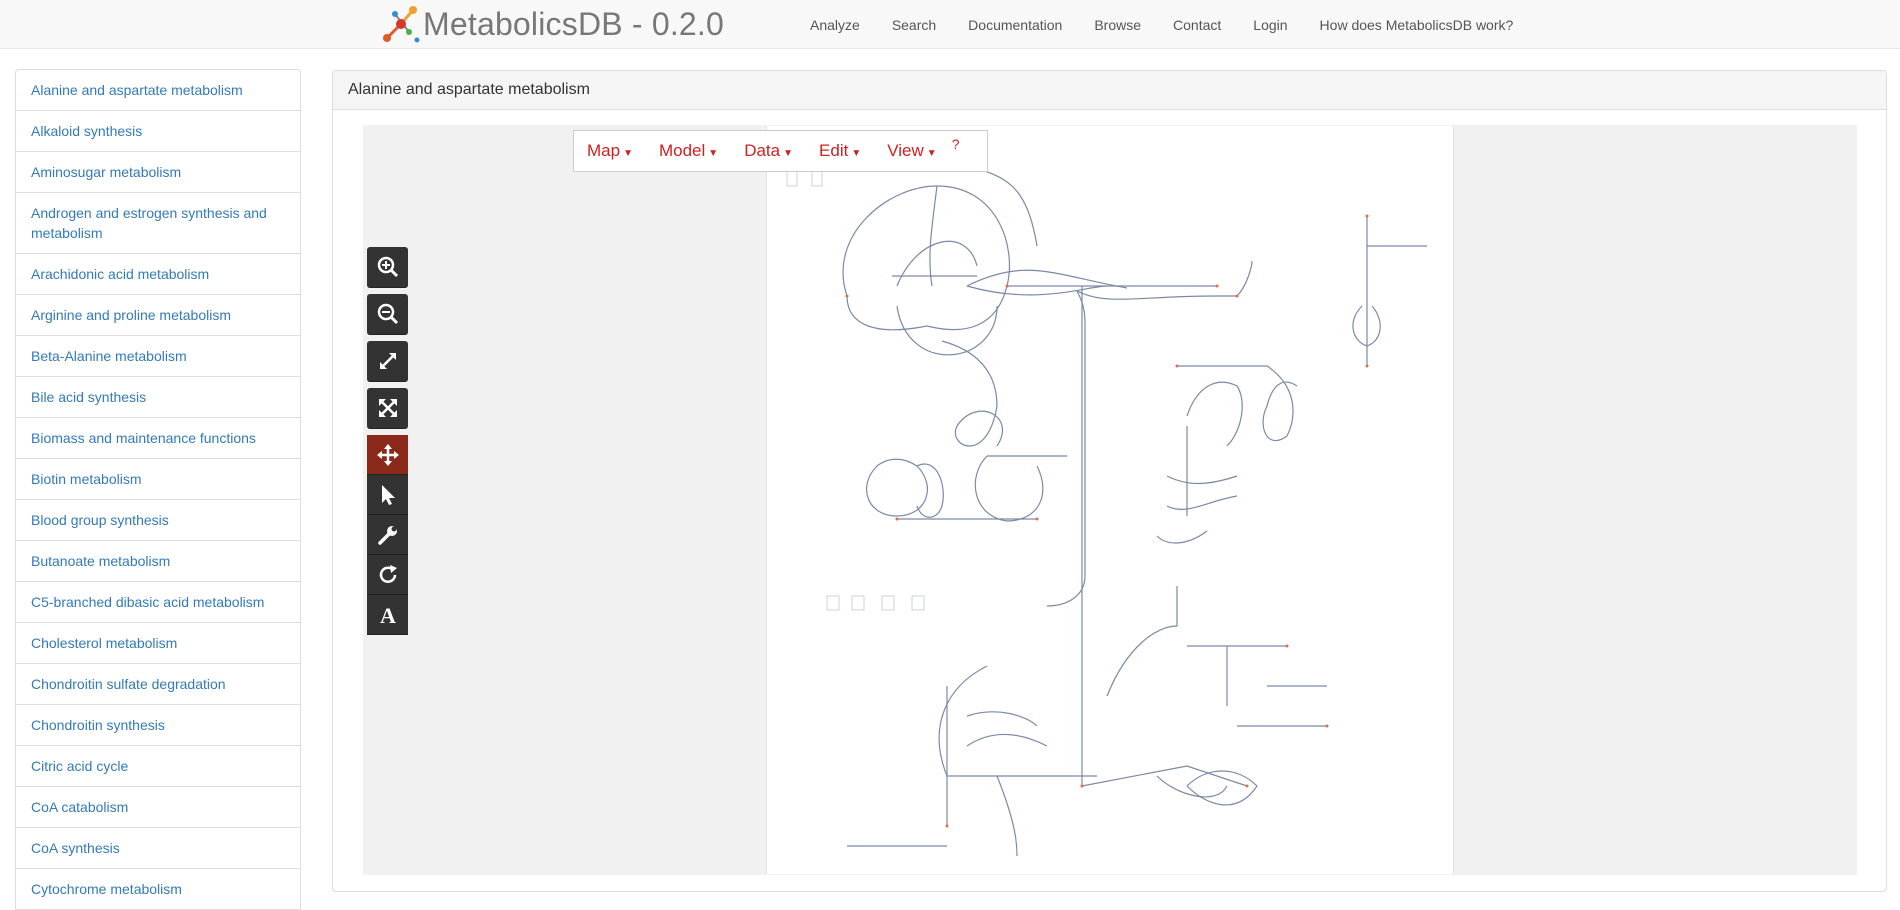 The height and width of the screenshot is (910, 1900). What do you see at coordinates (158, 602) in the screenshot?
I see `sidebar-item: C5-branched dibasic acid metabolism` at bounding box center [158, 602].